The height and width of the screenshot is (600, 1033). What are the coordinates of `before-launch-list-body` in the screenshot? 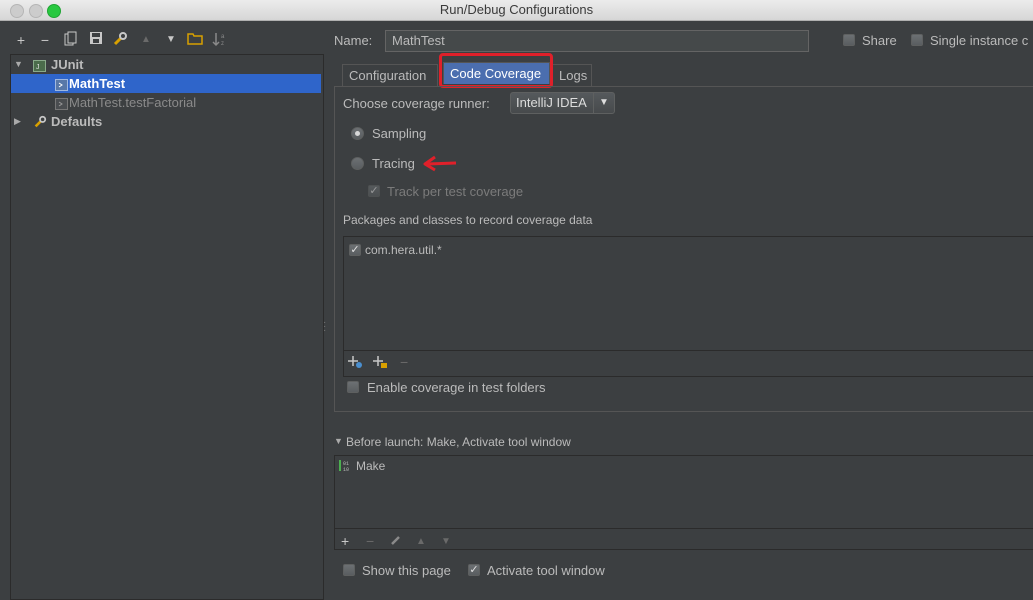 It's located at (684, 492).